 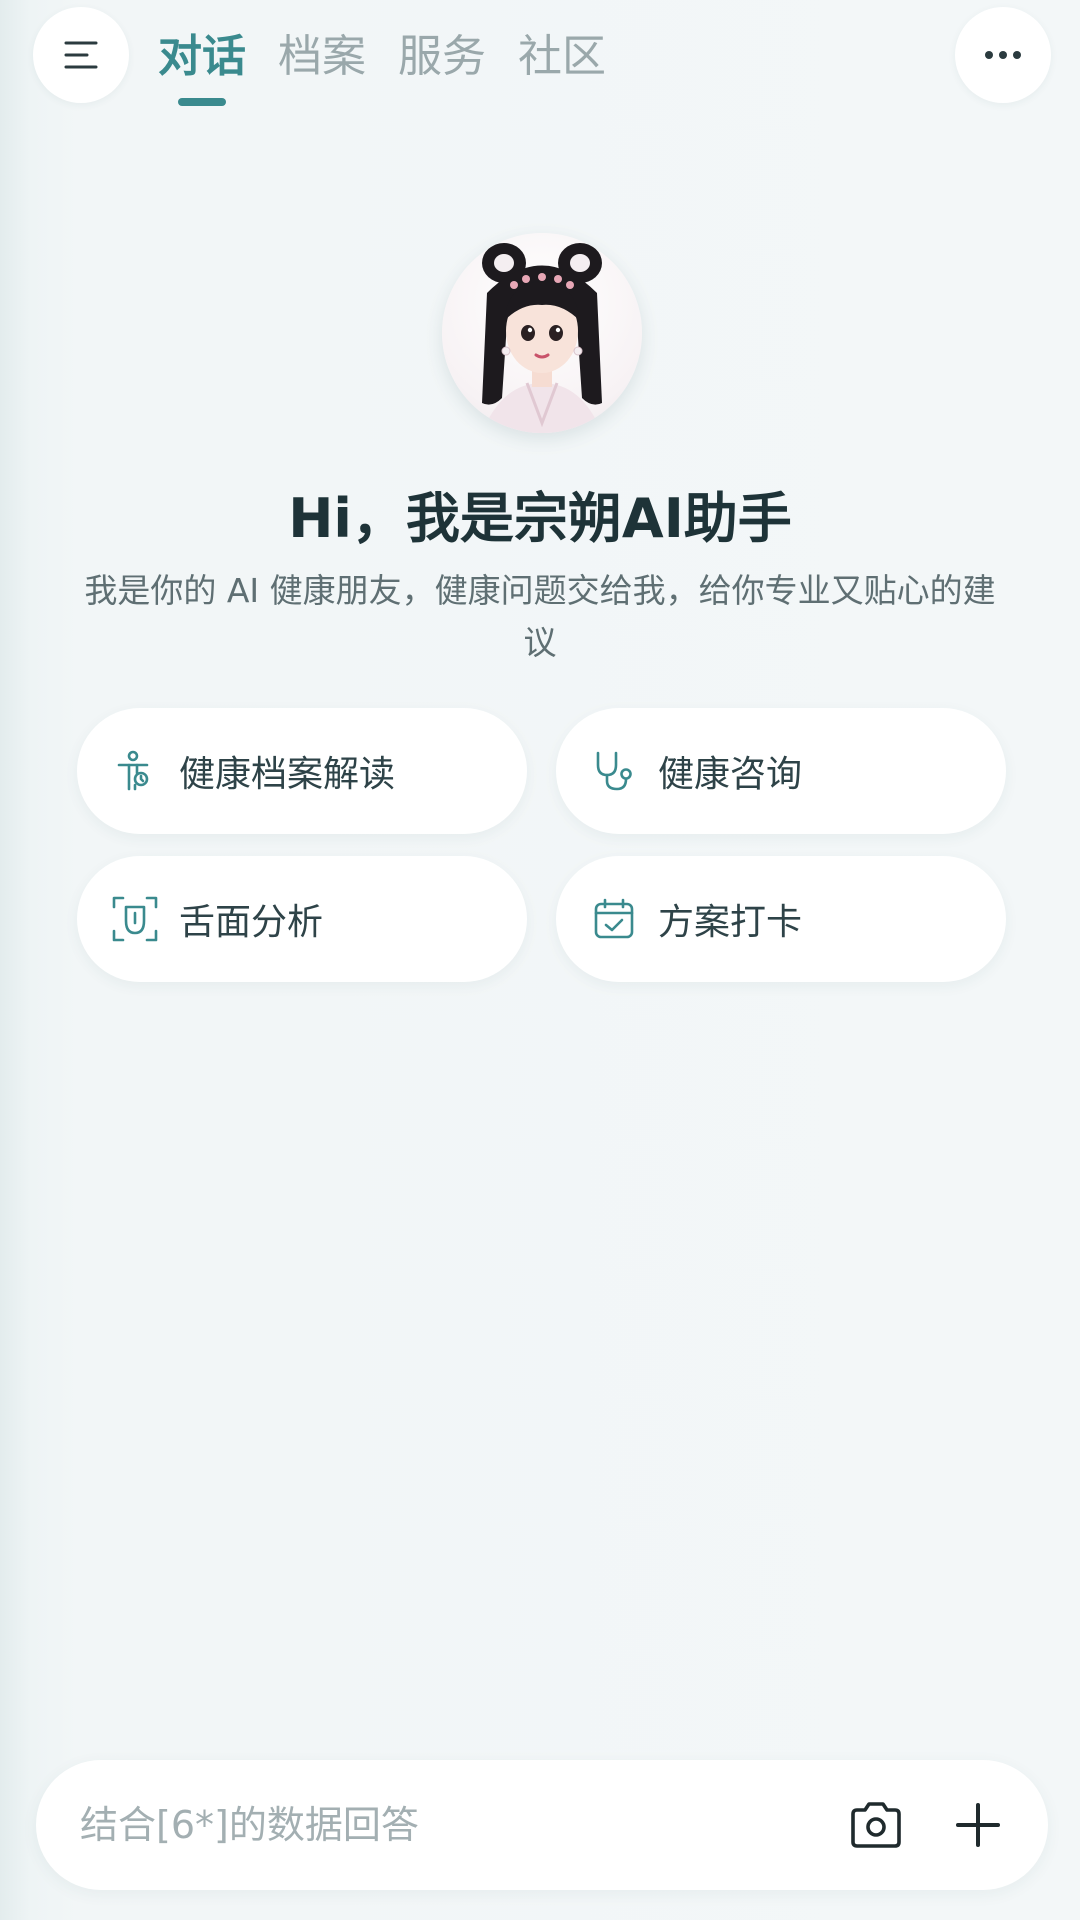 I want to click on more-icon, so click(x=1003, y=55).